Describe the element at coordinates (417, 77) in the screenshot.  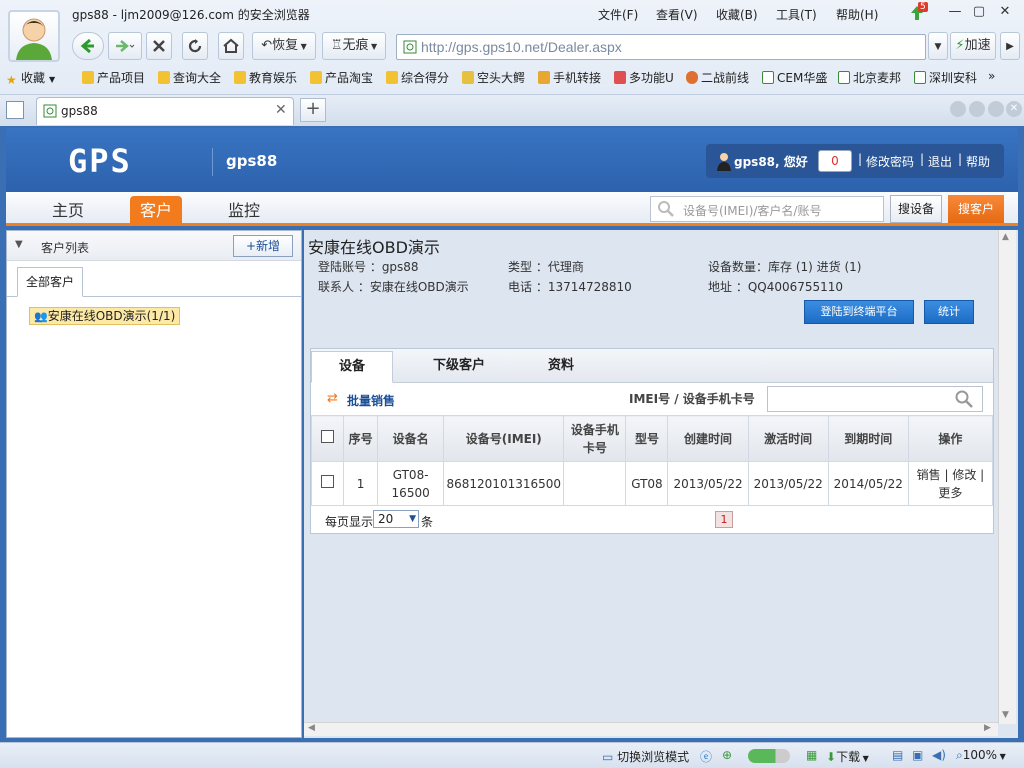
I see `bookmark-item: 综合得分` at that location.